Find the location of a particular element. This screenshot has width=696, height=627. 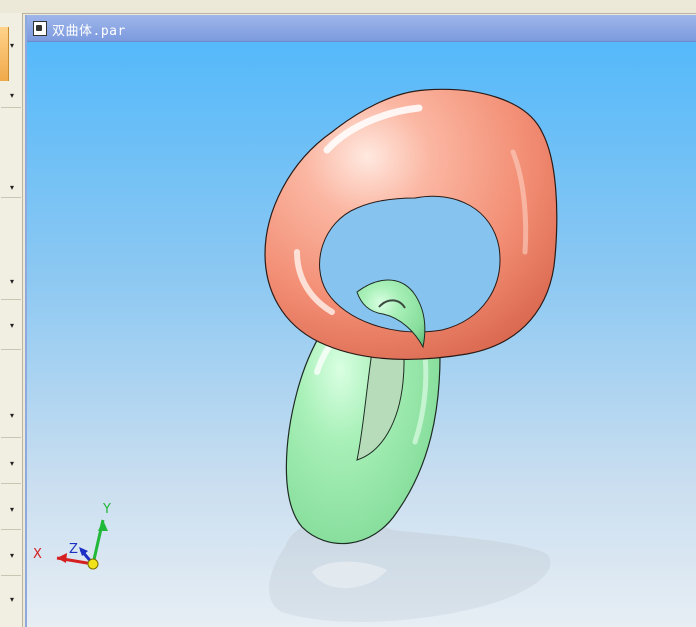

document-title: 双曲体.par is located at coordinates (89, 31).